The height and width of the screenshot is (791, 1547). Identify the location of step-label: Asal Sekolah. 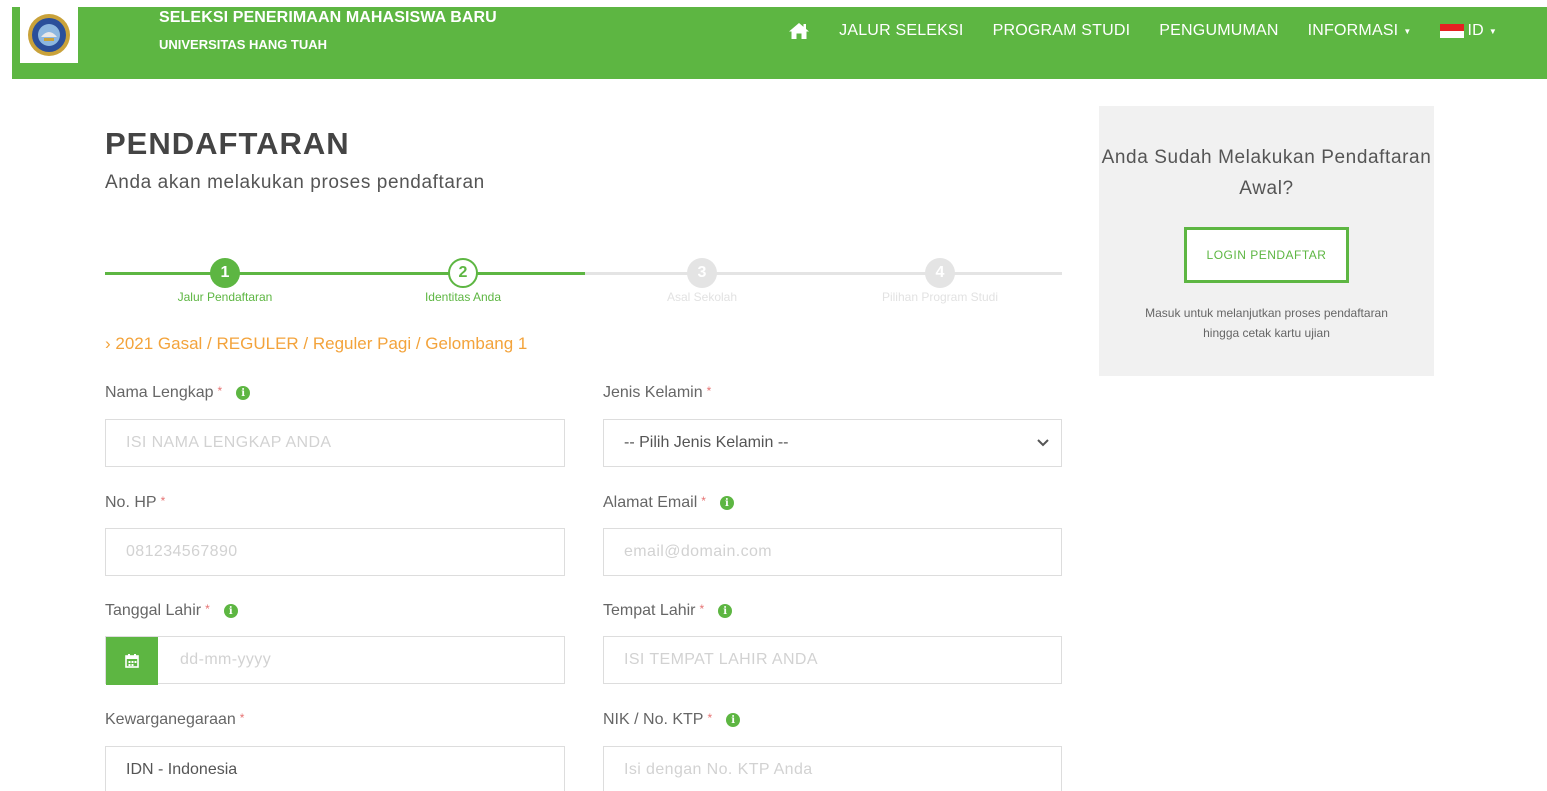
(702, 297).